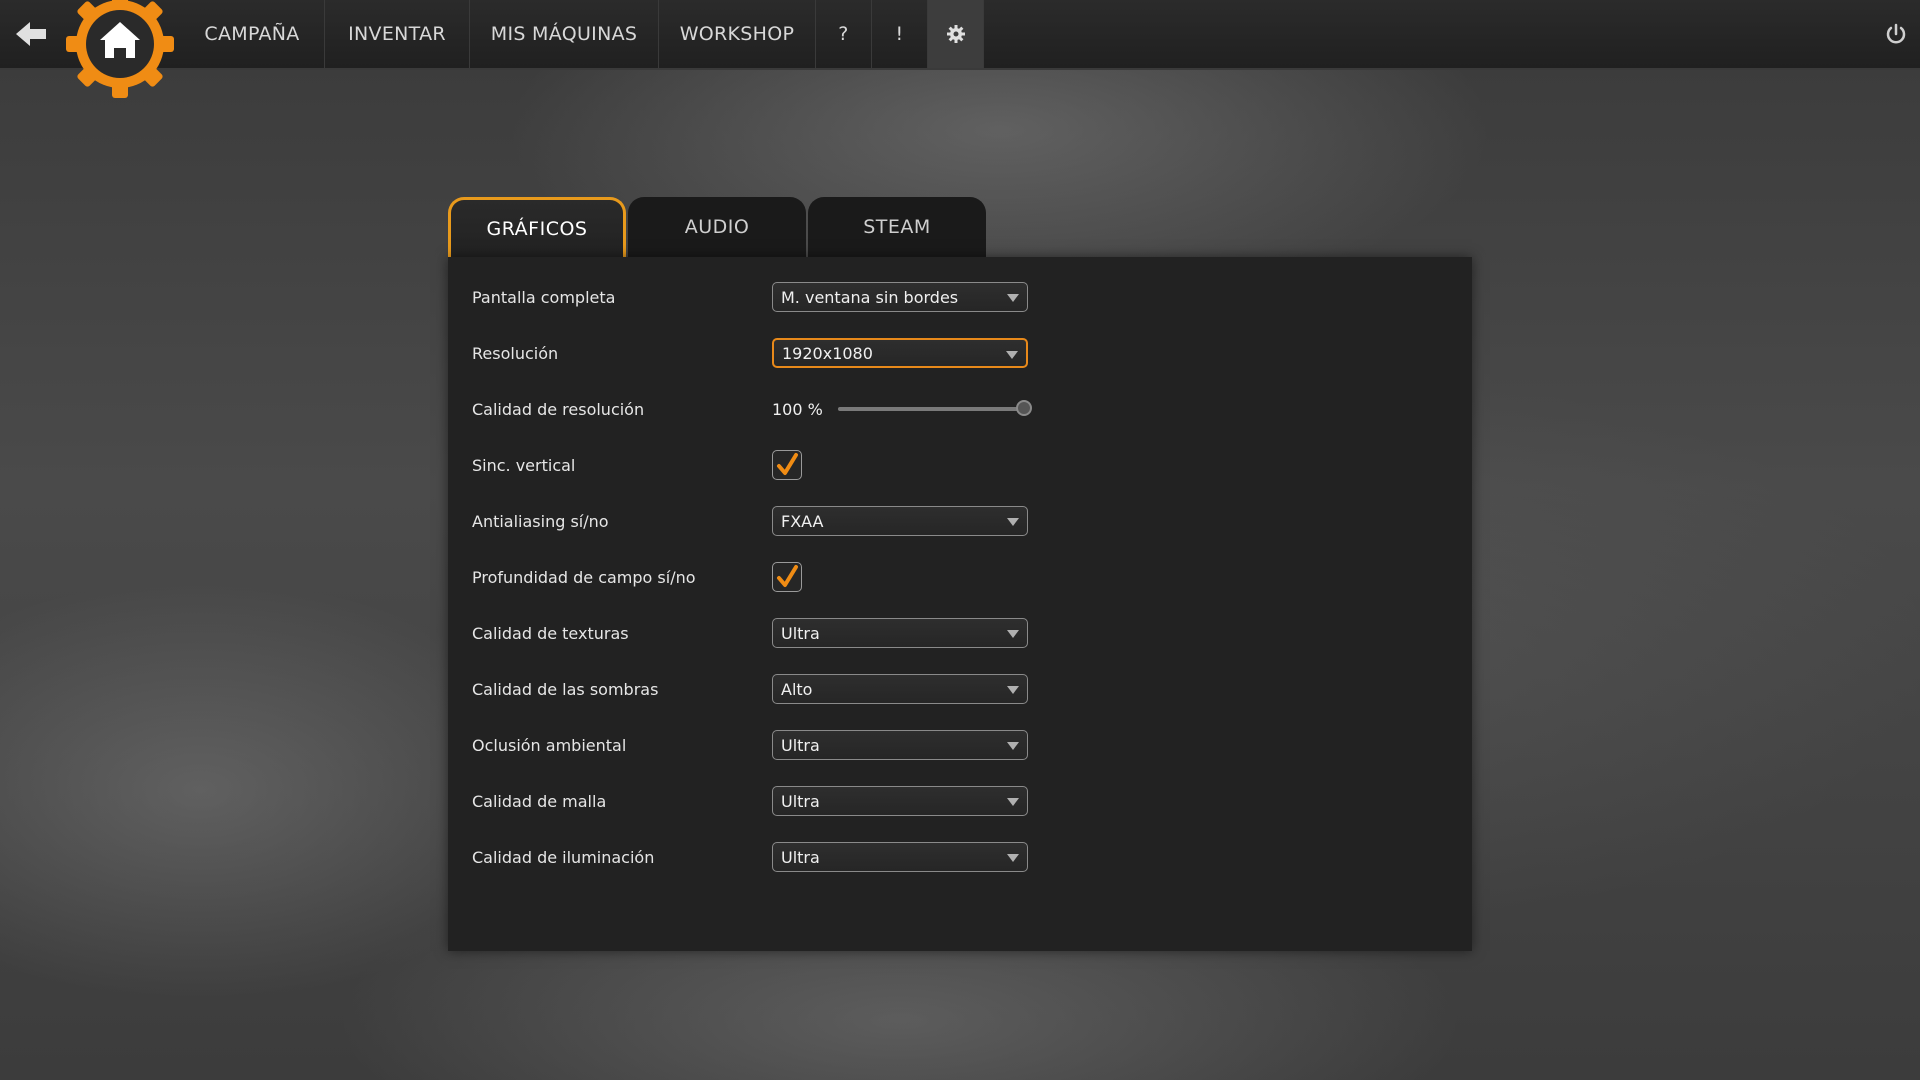 This screenshot has height=1080, width=1920. I want to click on nav-campana: CAMPAÑA, so click(252, 34).